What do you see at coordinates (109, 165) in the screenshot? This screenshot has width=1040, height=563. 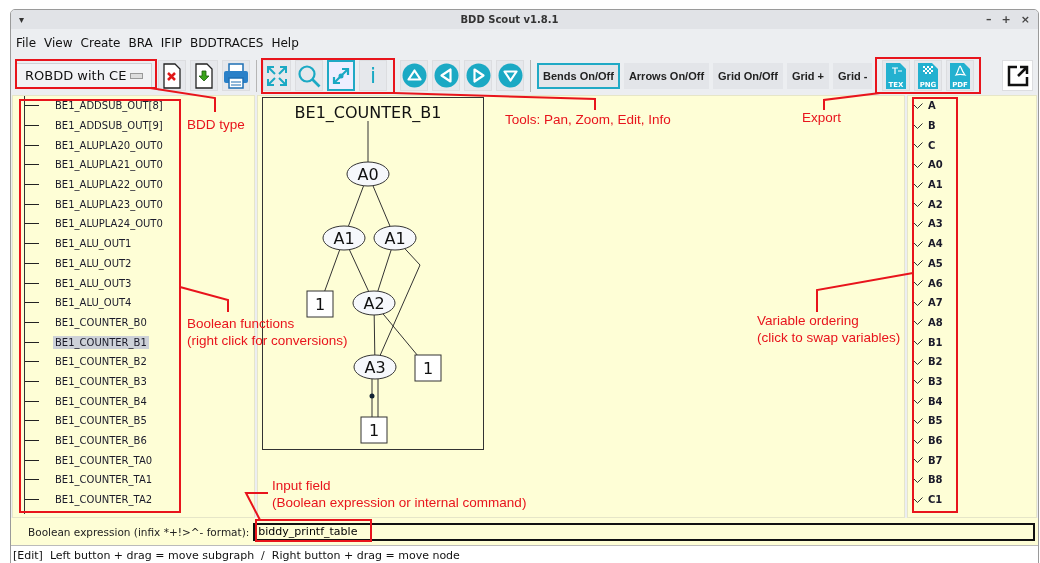 I see `function-item: BE1_ALUPLA21_OUT0` at bounding box center [109, 165].